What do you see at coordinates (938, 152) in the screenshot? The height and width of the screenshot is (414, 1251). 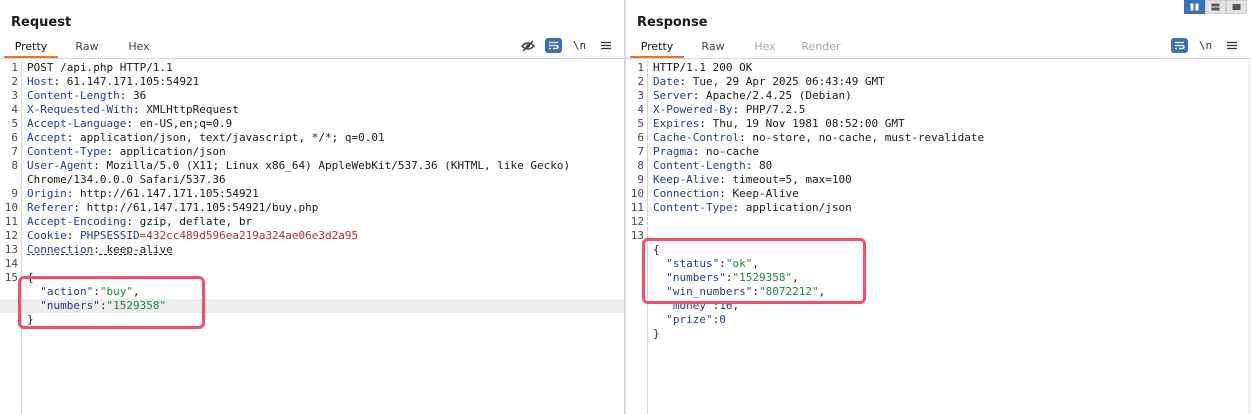 I see `response-line: 7 Pragma: no-cache` at bounding box center [938, 152].